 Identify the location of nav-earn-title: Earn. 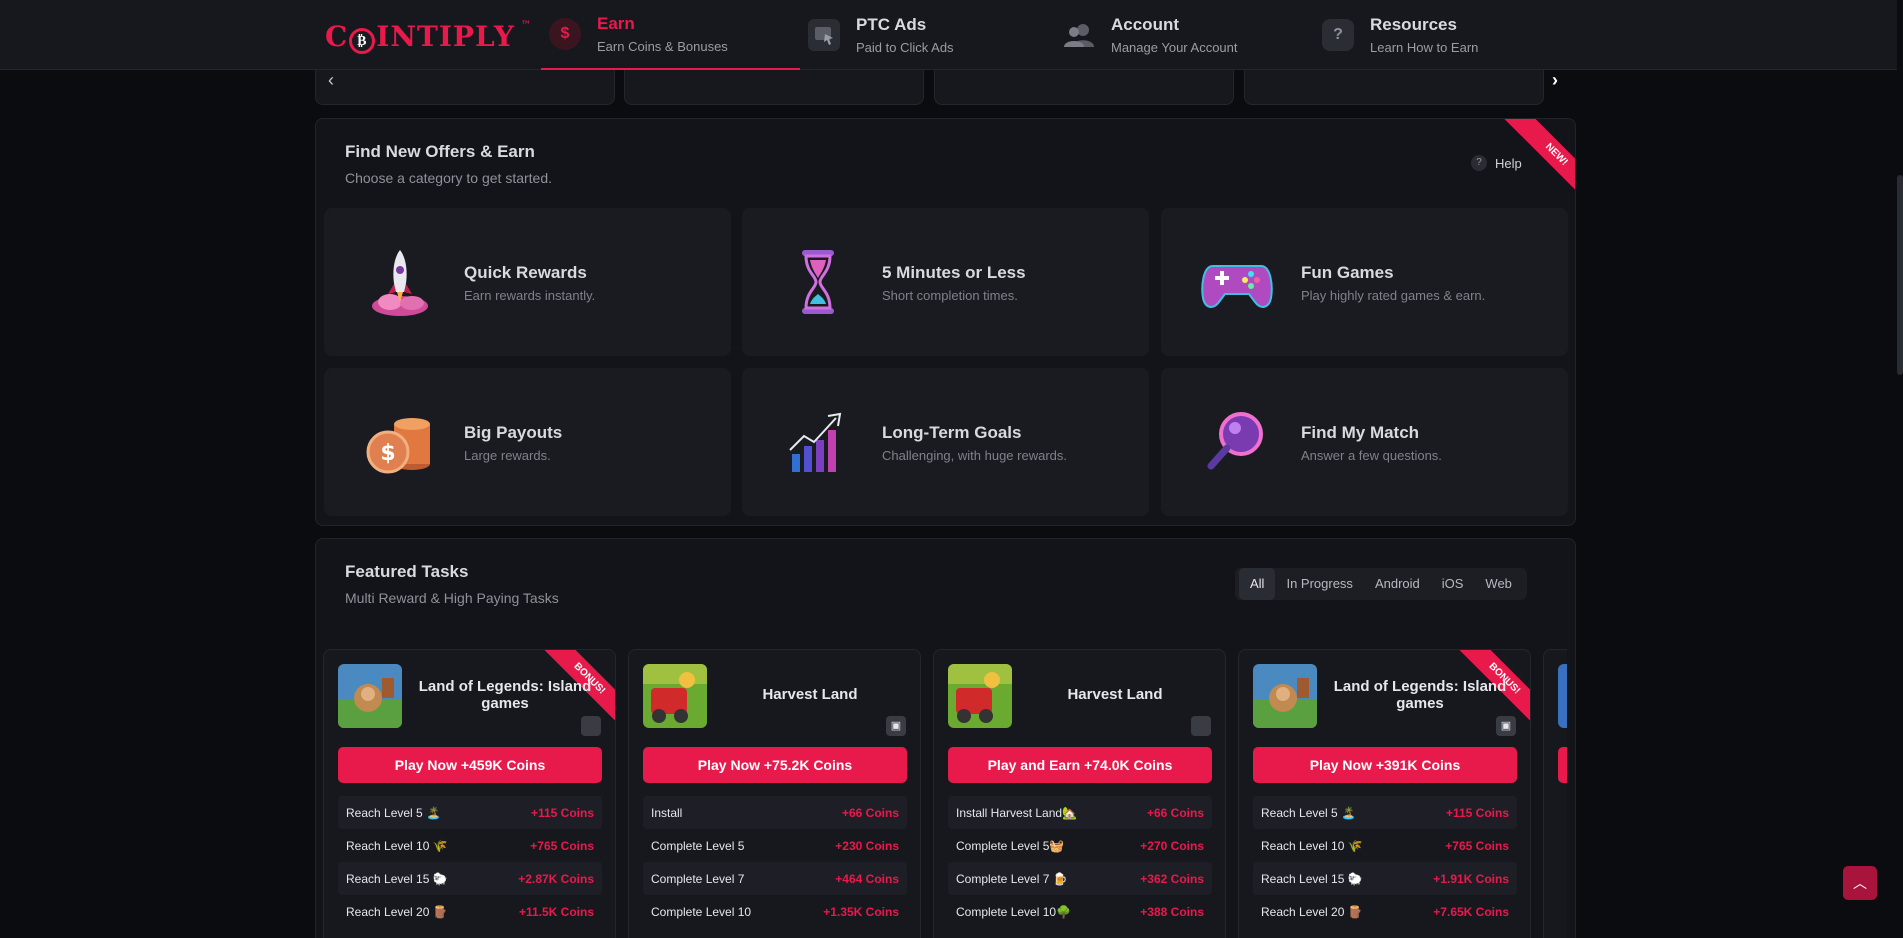
(616, 23).